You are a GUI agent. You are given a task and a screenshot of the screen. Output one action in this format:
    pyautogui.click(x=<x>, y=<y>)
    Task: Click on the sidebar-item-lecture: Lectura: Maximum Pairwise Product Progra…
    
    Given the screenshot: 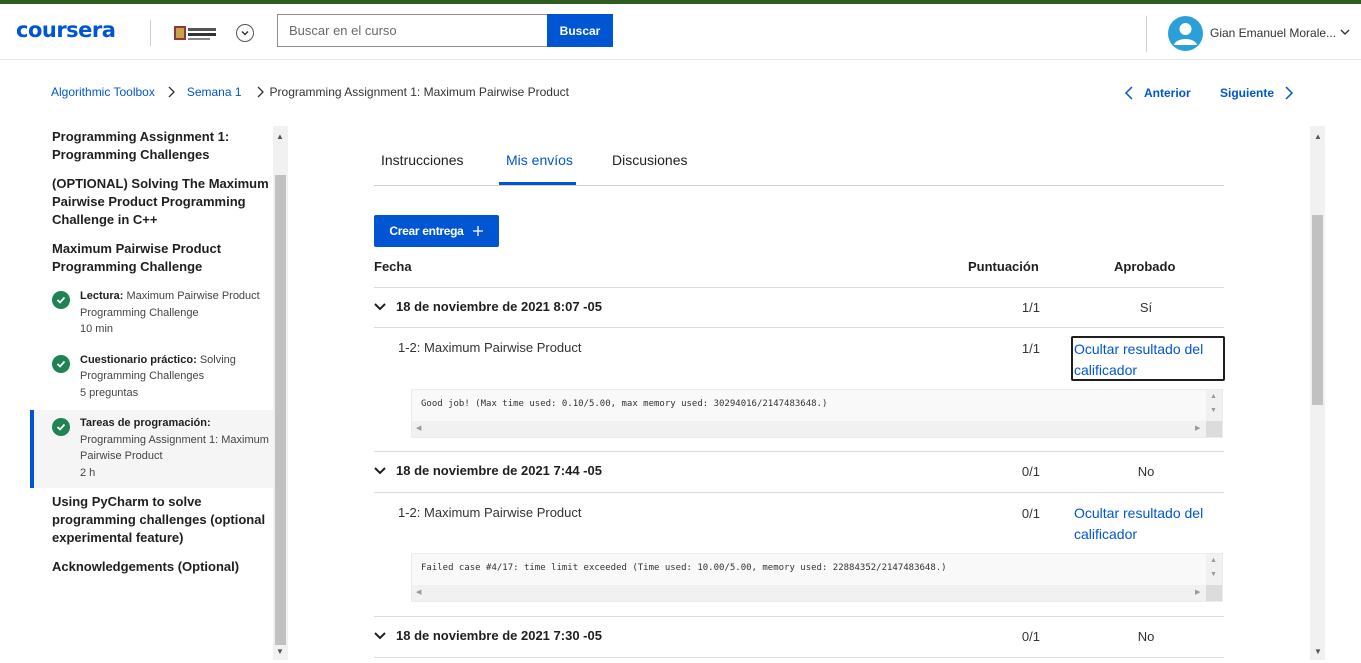 What is the action you would take?
    pyautogui.click(x=151, y=313)
    